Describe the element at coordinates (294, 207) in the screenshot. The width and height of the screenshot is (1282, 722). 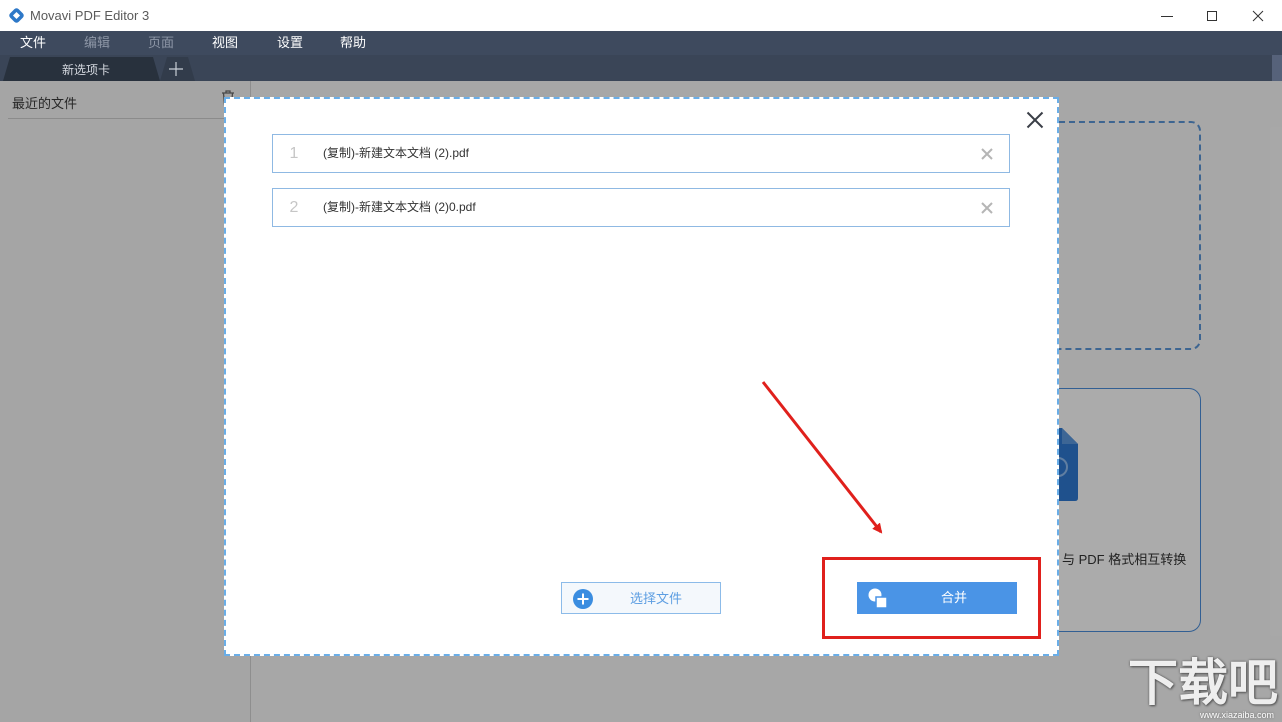
I see `file-index: 2` at that location.